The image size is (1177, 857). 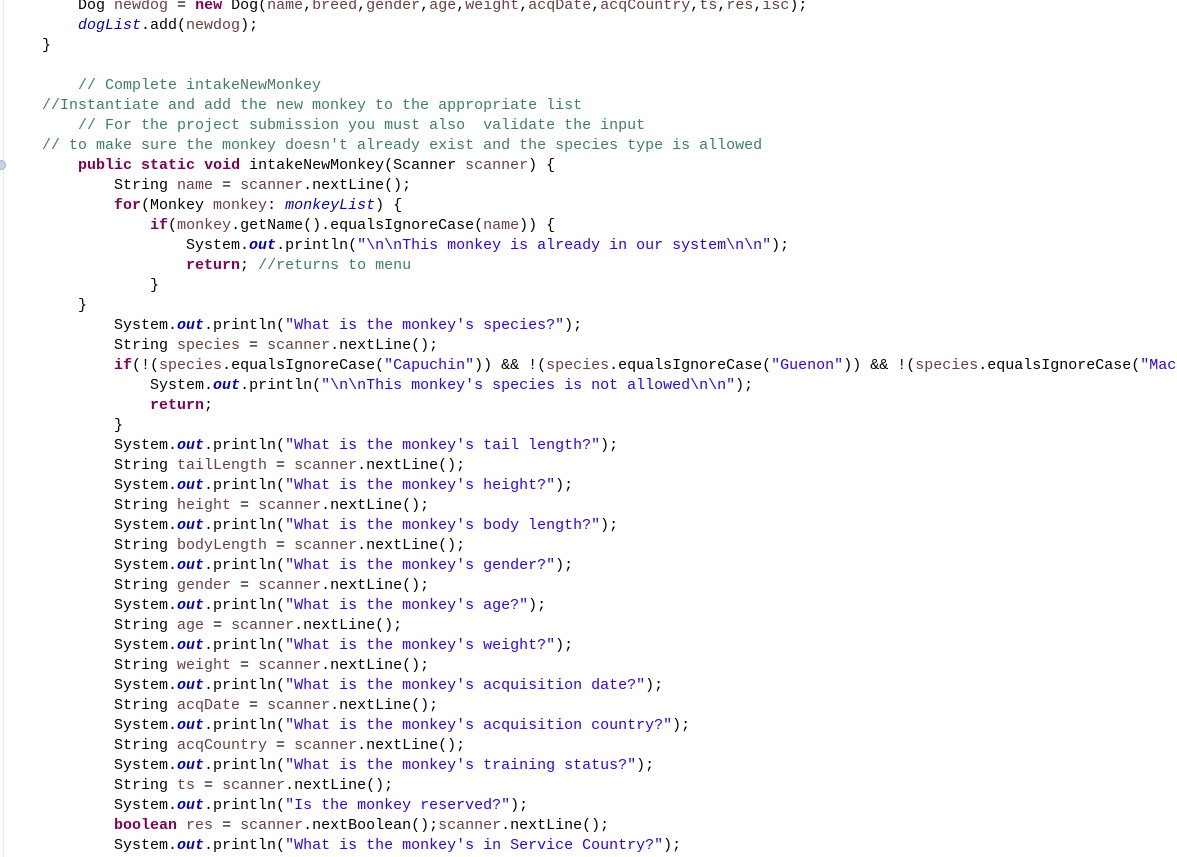 I want to click on code-line: String acqDate = scanner.nextLine();, so click(x=609, y=706).